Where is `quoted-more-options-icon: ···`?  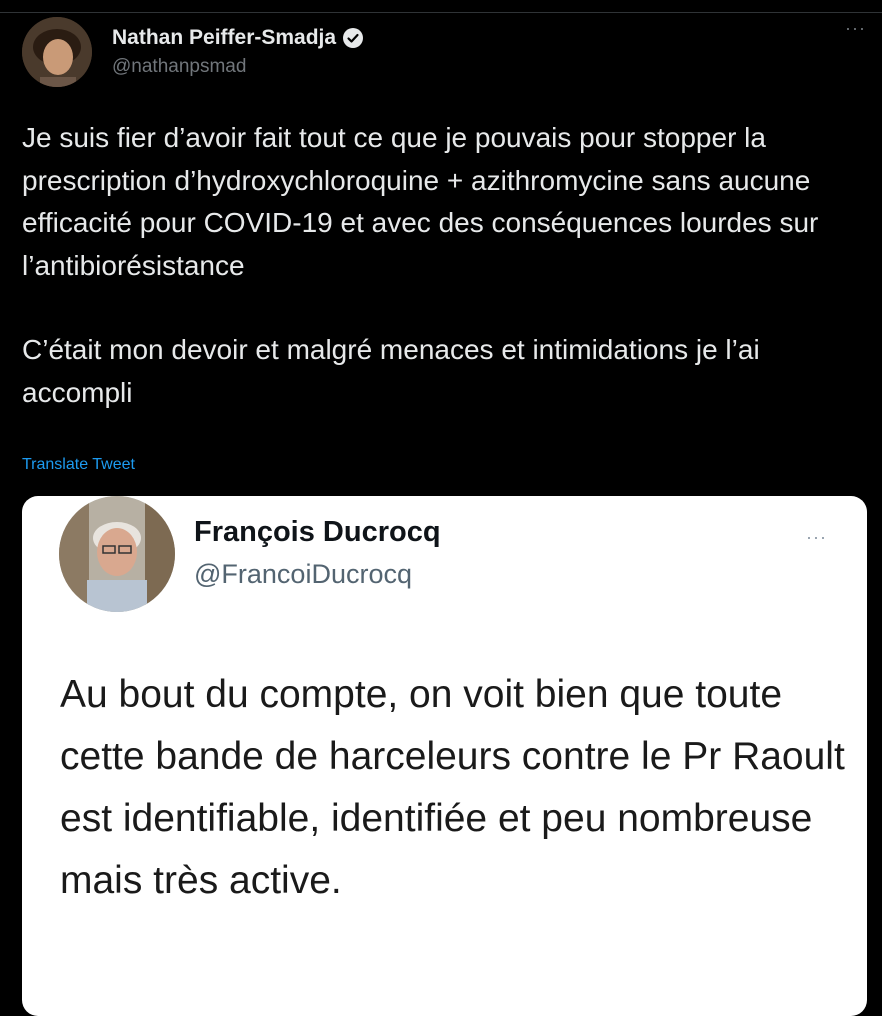 quoted-more-options-icon: ··· is located at coordinates (816, 537).